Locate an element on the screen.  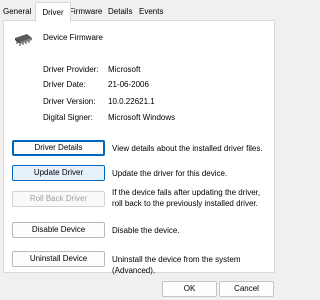
digital-signer-value: Microsoft Windows is located at coordinates (142, 117).